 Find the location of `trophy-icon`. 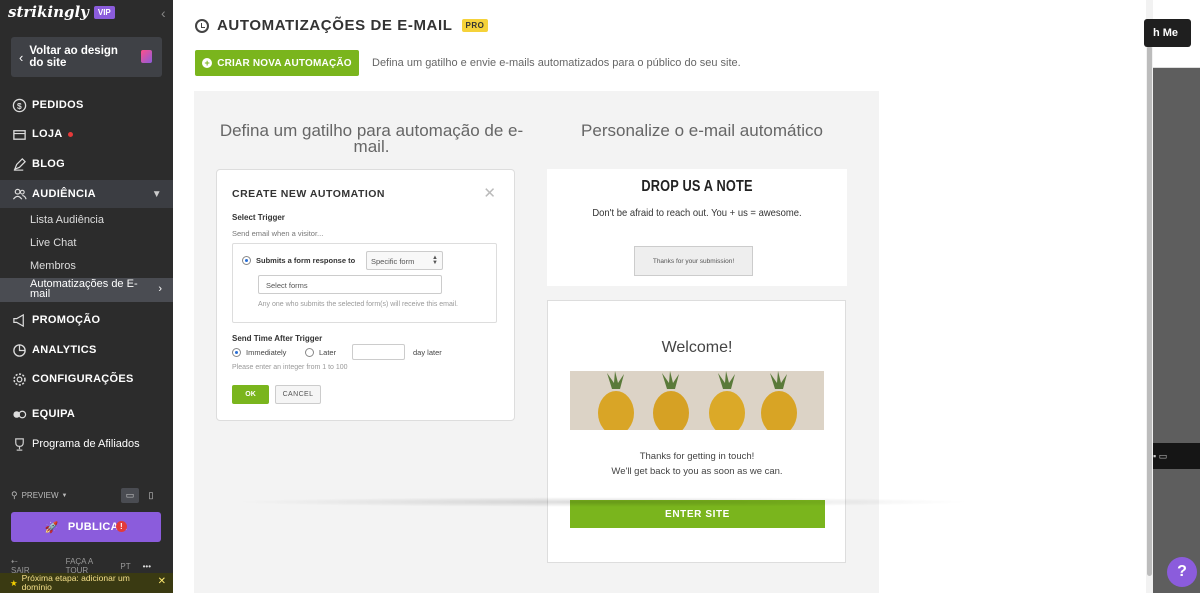

trophy-icon is located at coordinates (19, 444).